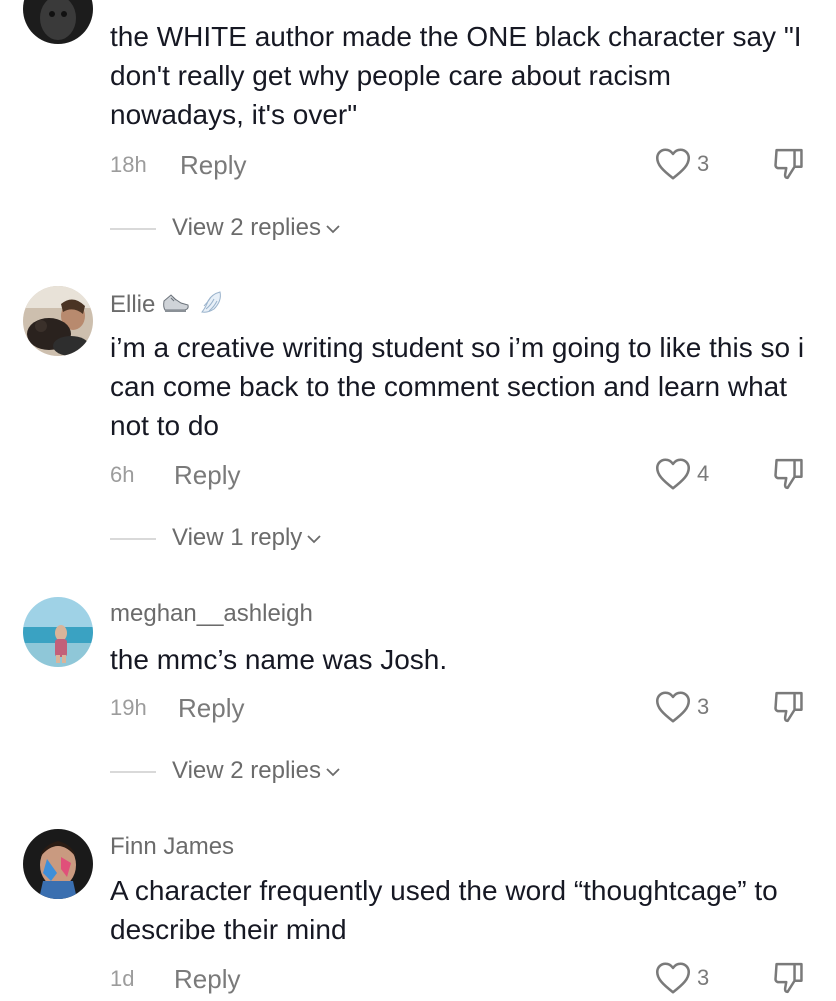 This screenshot has height=1001, width=836. What do you see at coordinates (460, 980) in the screenshot?
I see `comment-meta: 1d Reply 3` at bounding box center [460, 980].